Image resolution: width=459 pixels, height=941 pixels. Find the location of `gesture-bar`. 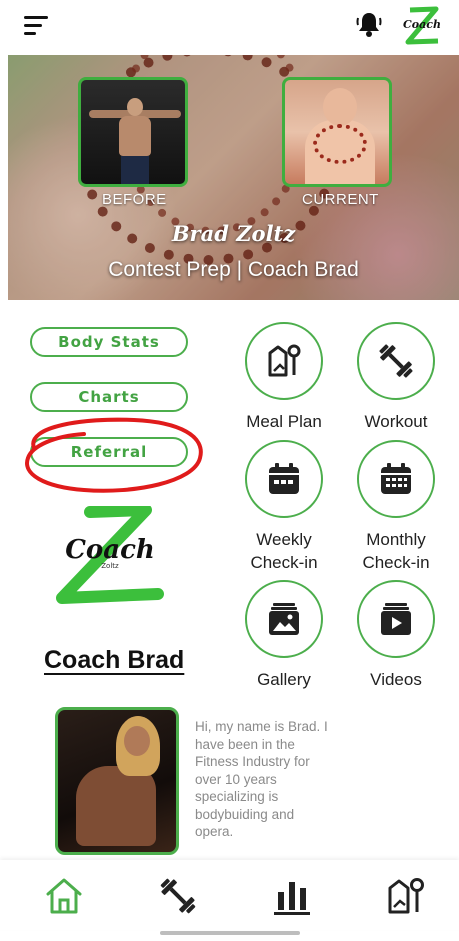

gesture-bar is located at coordinates (230, 933).